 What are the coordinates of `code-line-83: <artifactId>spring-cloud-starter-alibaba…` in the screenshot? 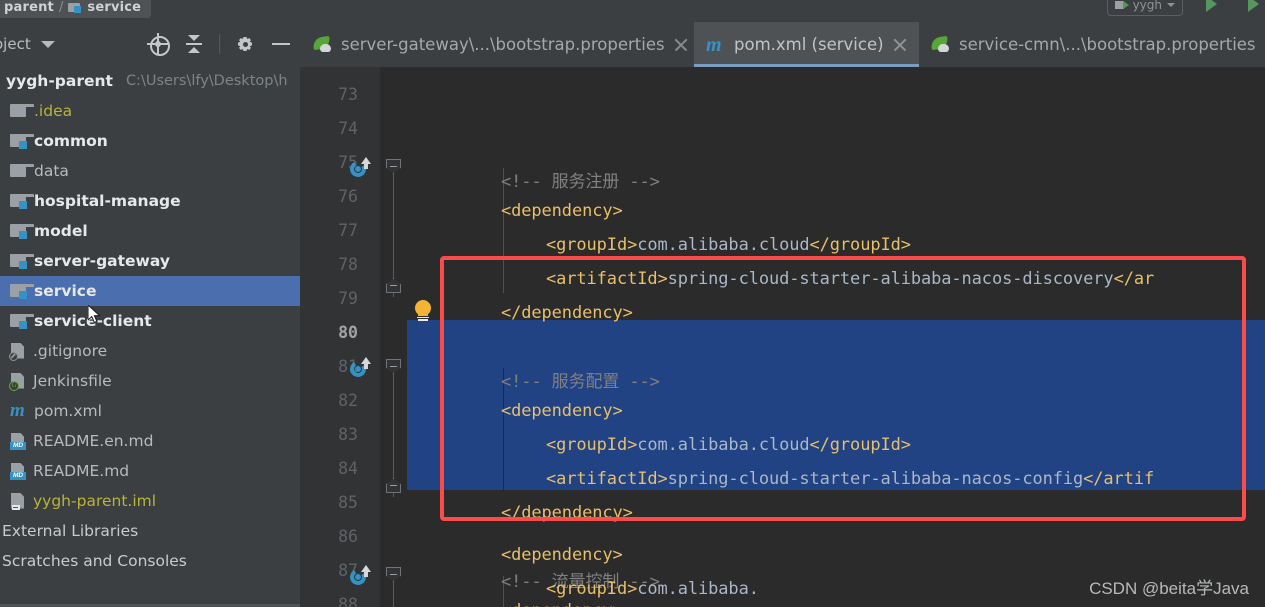 It's located at (850, 479).